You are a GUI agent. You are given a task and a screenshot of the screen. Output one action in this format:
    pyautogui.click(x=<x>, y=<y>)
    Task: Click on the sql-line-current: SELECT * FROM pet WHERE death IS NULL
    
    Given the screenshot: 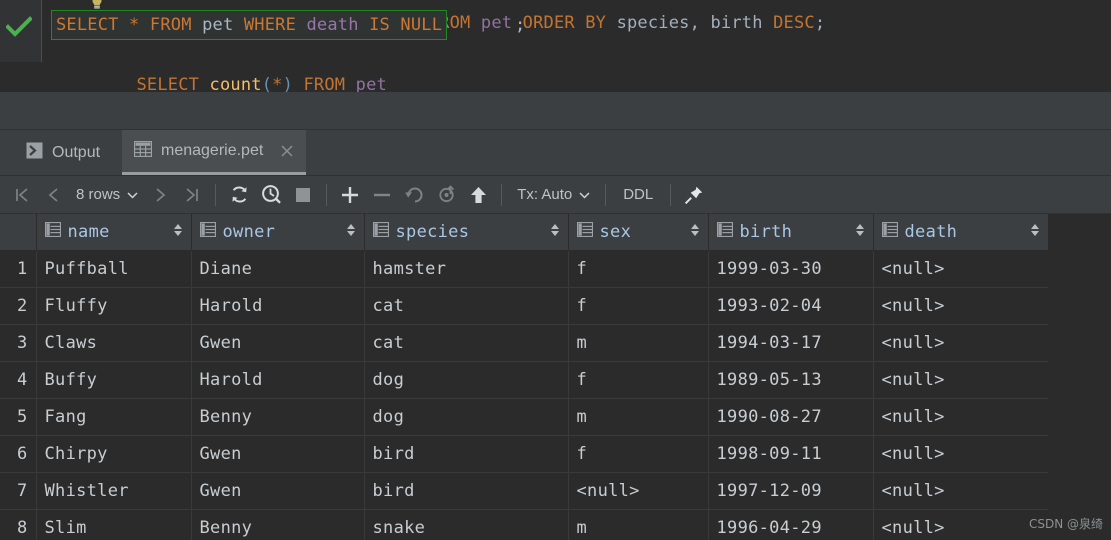 What is the action you would take?
    pyautogui.click(x=249, y=25)
    